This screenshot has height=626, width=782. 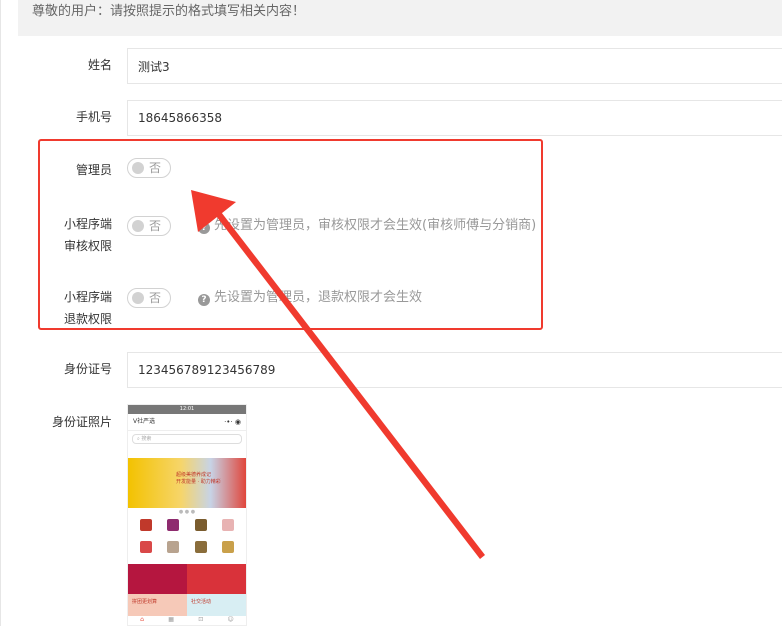 What do you see at coordinates (201, 619) in the screenshot?
I see `cart-icon: ⊡` at bounding box center [201, 619].